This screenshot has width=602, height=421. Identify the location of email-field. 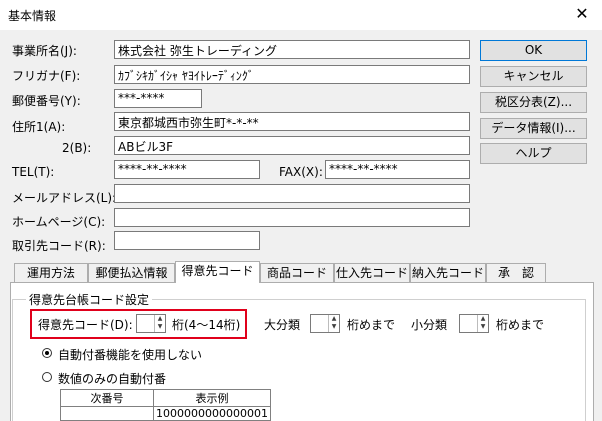
(292, 193).